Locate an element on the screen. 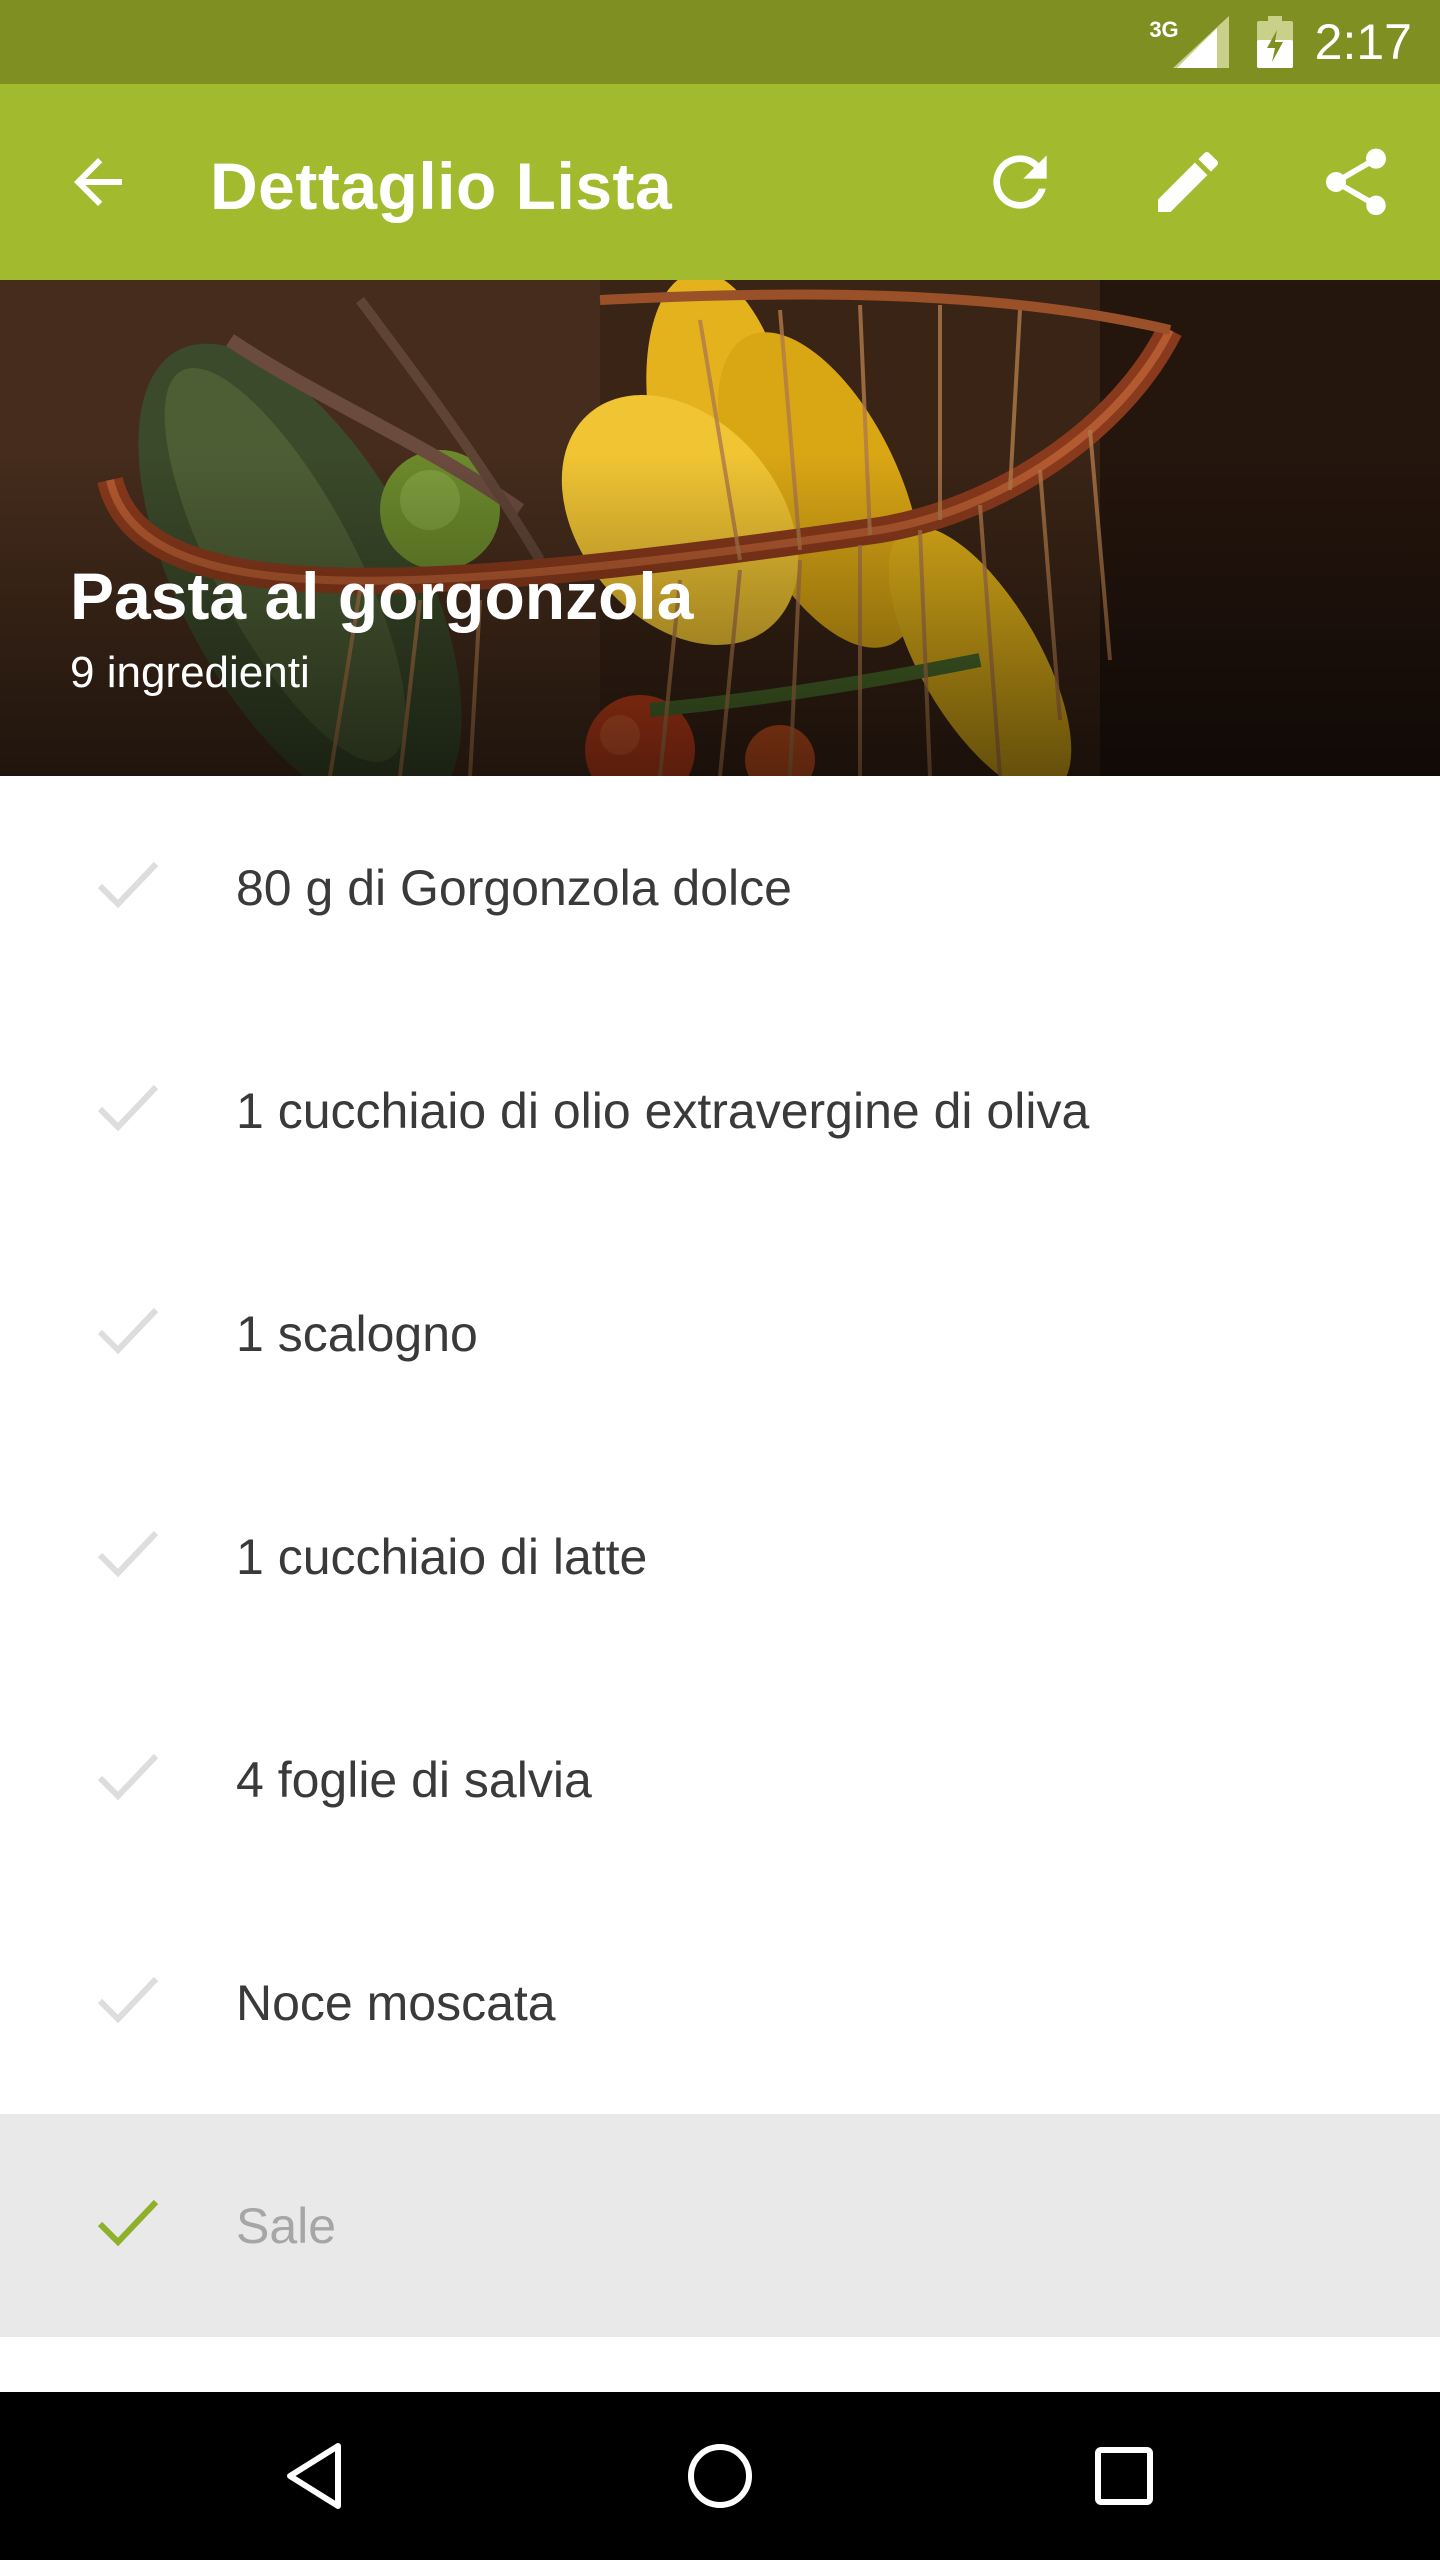 The image size is (1440, 2560). ingredient-label: Noce moscata is located at coordinates (396, 2002).